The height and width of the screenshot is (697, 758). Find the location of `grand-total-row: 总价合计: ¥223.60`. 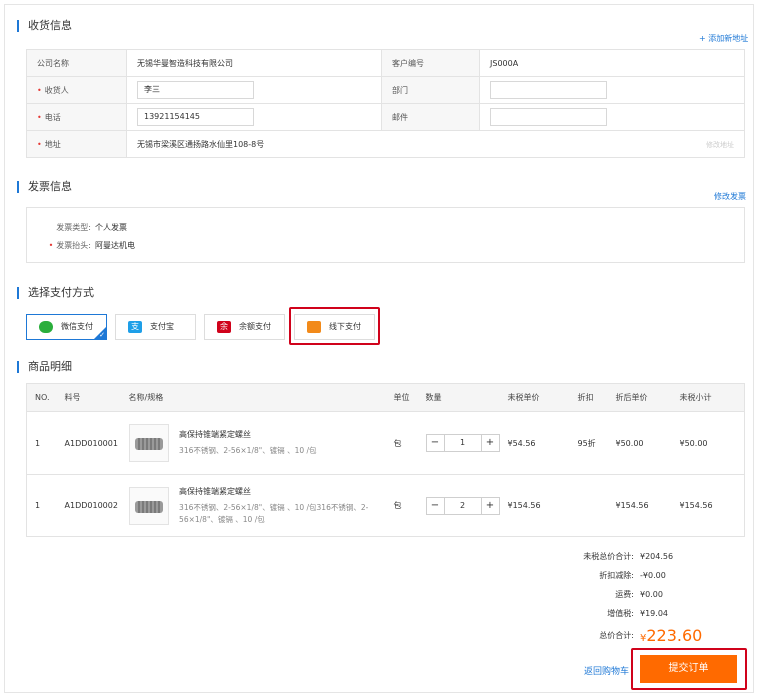

grand-total-row: 总价合计: ¥223.60 is located at coordinates (651, 635).